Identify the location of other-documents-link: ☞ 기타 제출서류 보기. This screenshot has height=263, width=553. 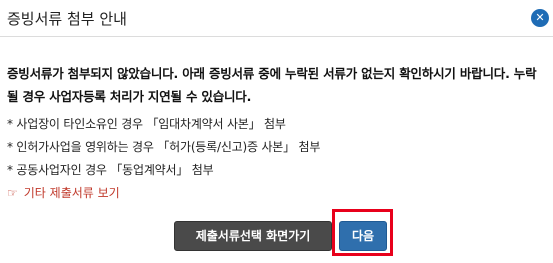
(277, 193).